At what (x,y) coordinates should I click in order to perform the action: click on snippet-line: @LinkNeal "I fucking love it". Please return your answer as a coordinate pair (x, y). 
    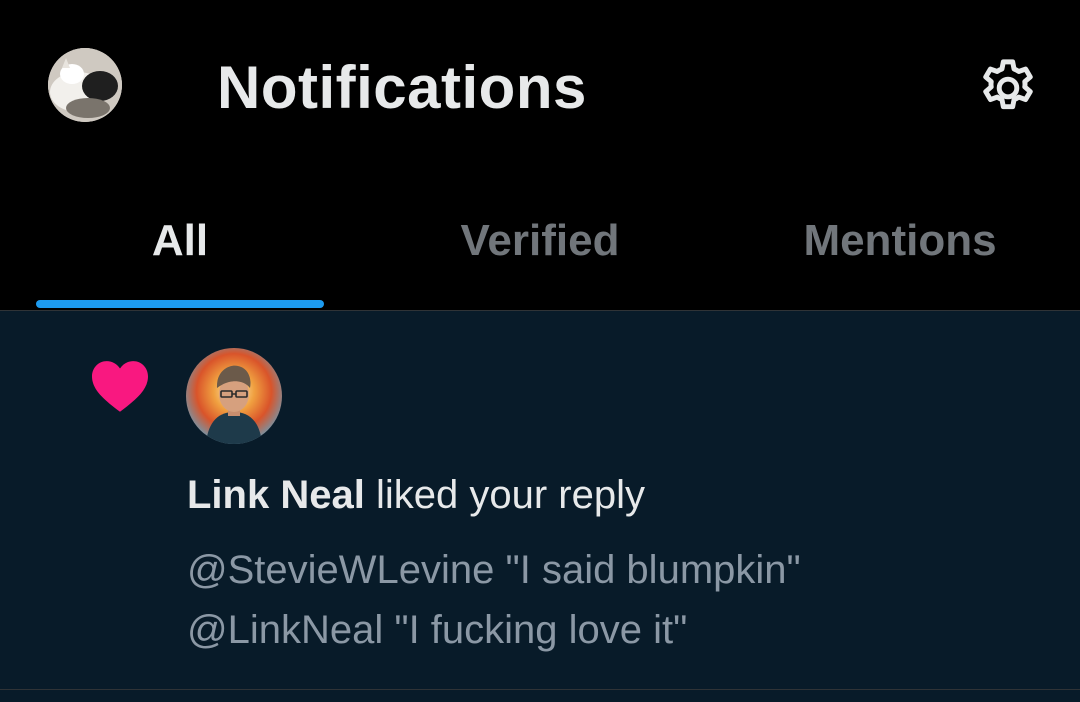
    Looking at the image, I should click on (437, 630).